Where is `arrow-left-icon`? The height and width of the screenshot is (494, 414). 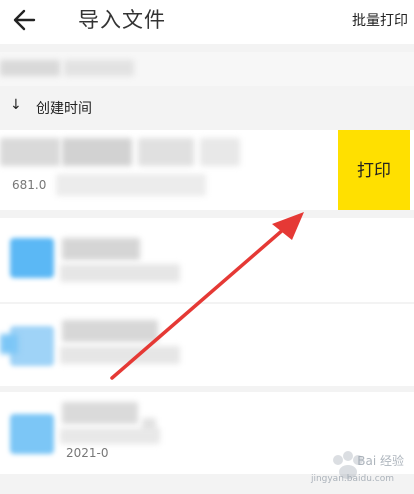 arrow-left-icon is located at coordinates (24, 20).